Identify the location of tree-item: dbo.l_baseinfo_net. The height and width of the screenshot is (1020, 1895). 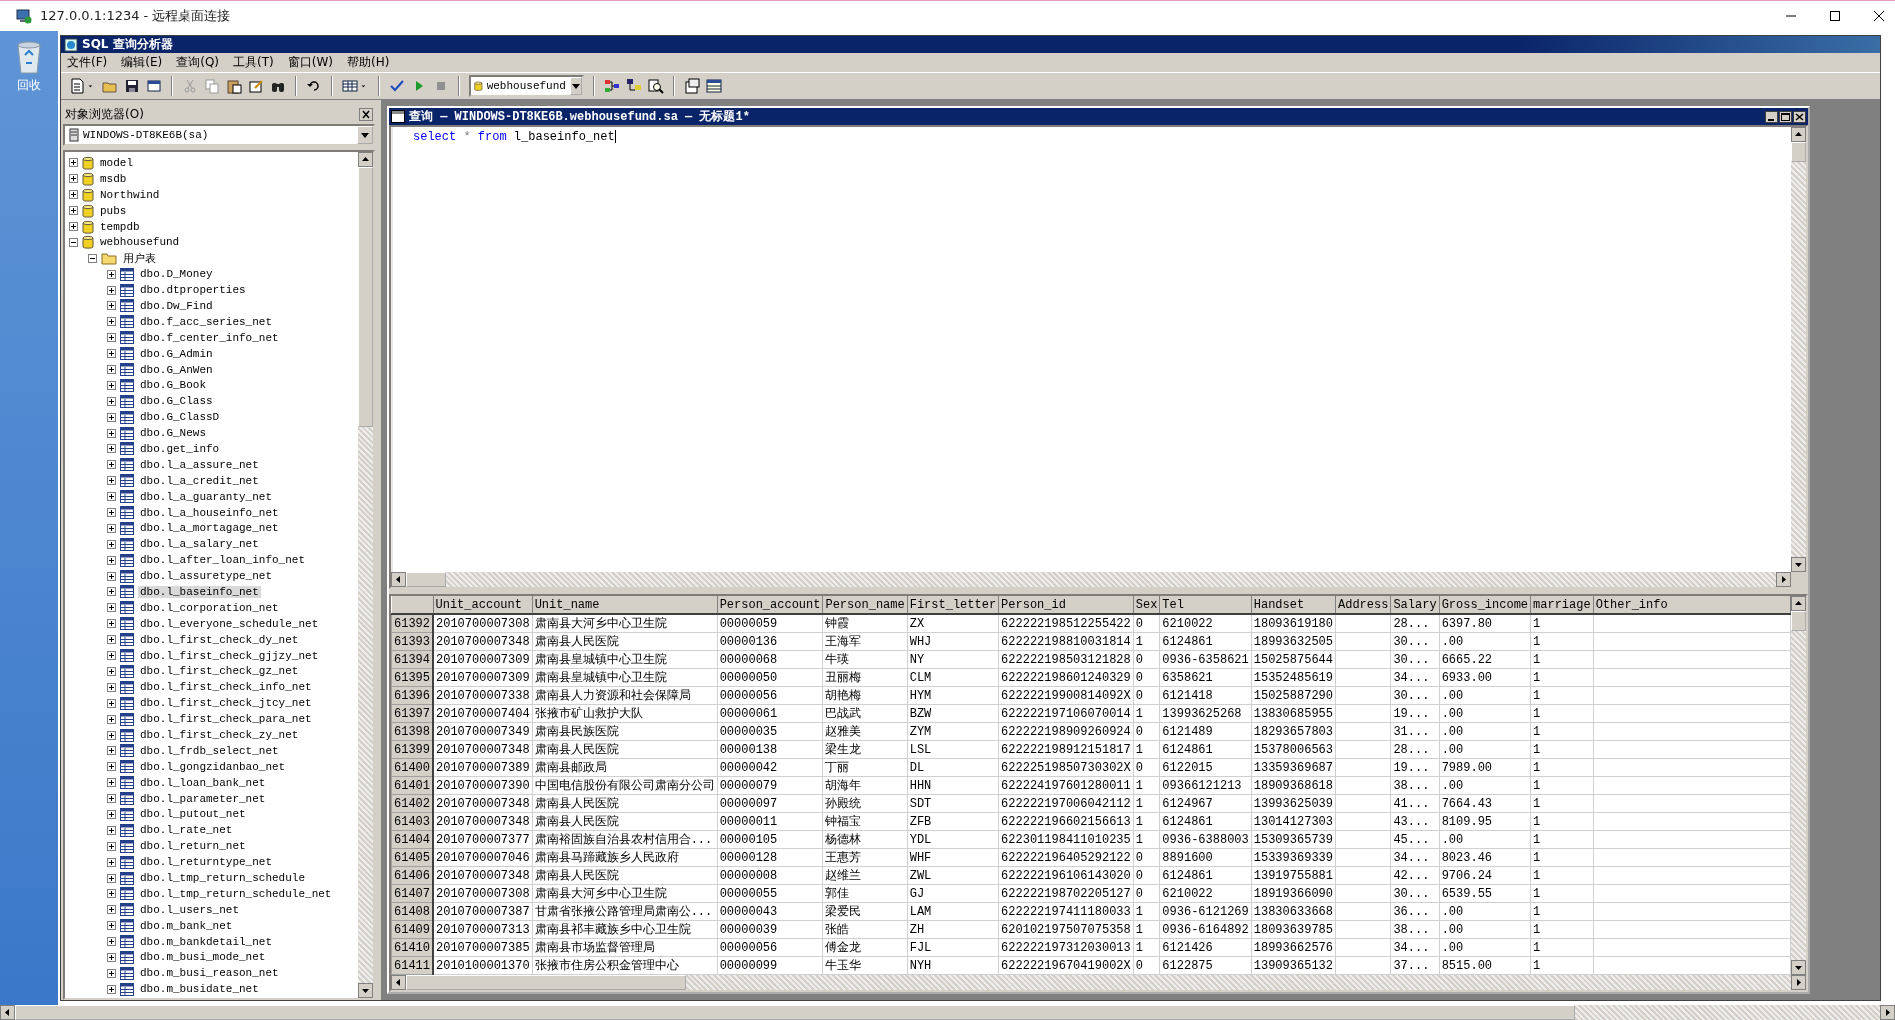
(199, 592).